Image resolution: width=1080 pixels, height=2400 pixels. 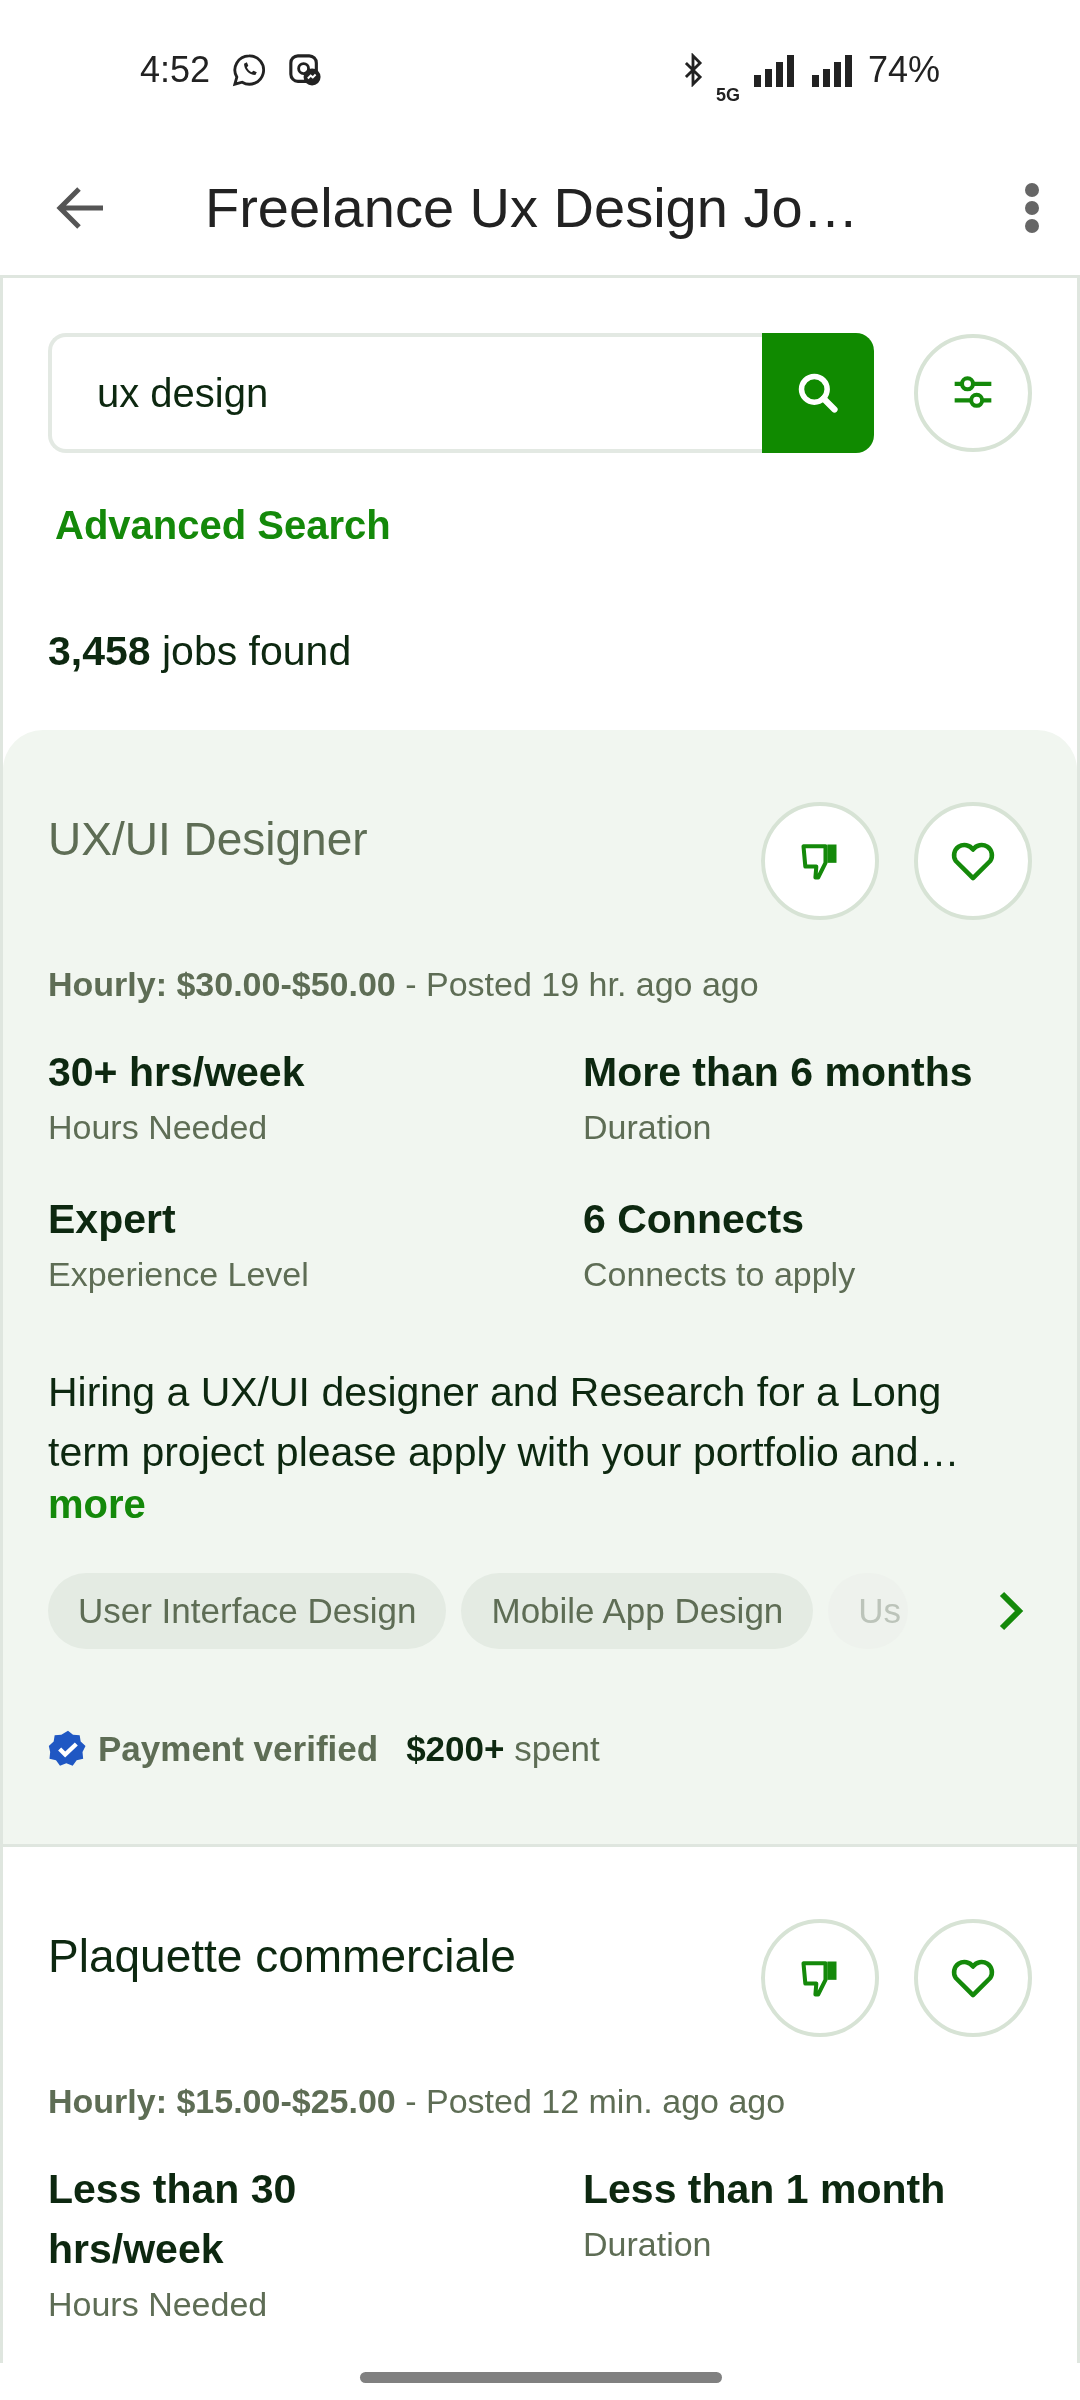 What do you see at coordinates (720, 1274) in the screenshot?
I see `stat-label: Connects to apply` at bounding box center [720, 1274].